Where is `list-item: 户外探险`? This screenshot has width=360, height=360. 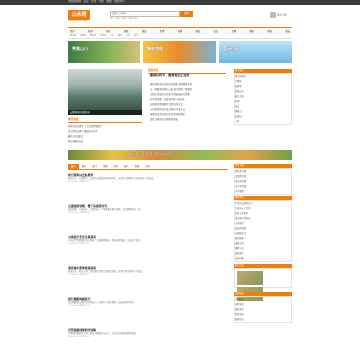
list-item: 户外探险 is located at coordinates (263, 191).